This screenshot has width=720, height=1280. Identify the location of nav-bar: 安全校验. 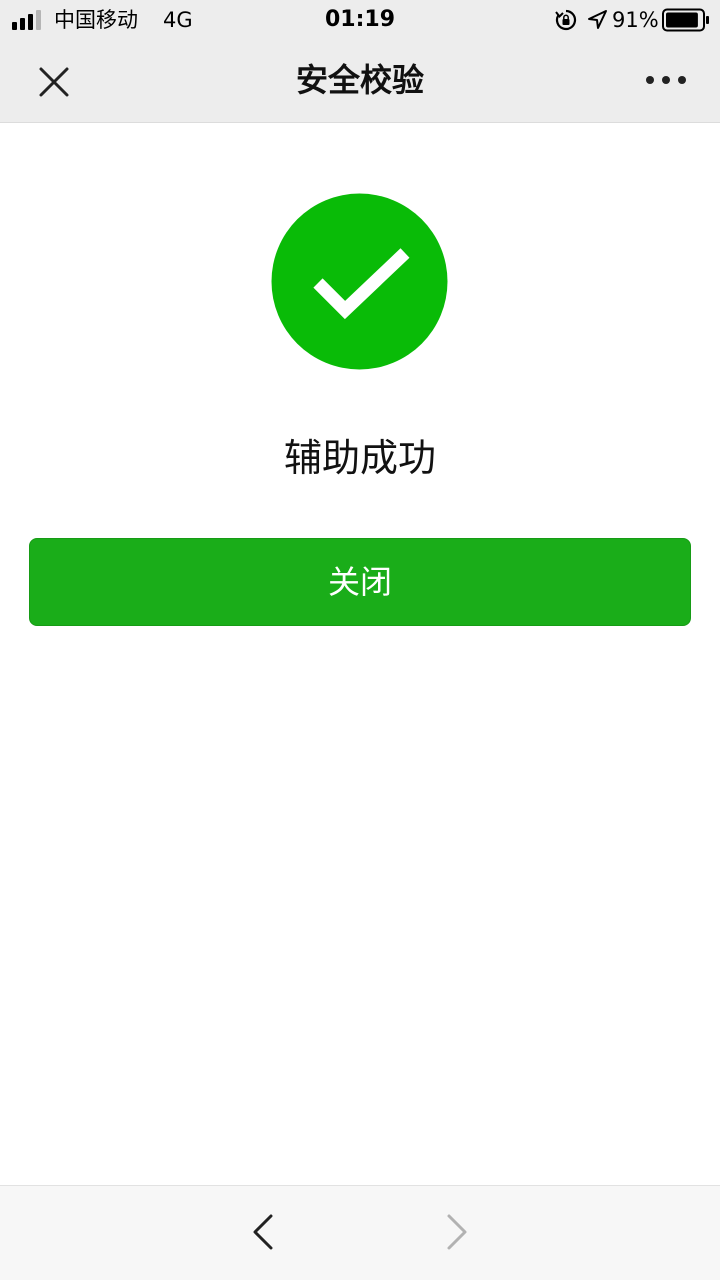
(360, 81).